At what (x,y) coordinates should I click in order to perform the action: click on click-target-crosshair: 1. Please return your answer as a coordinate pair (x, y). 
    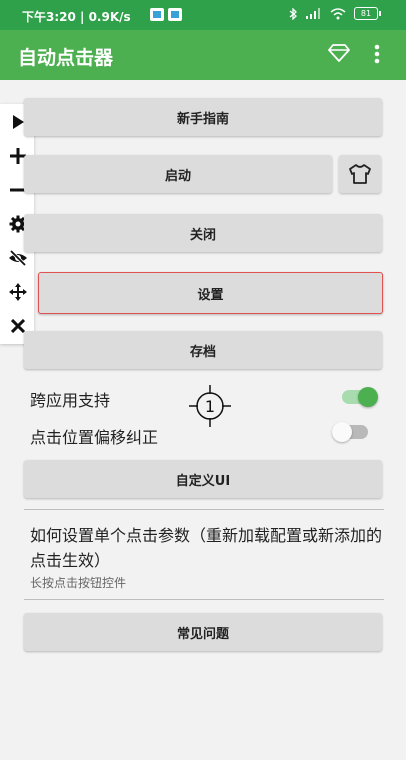
    Looking at the image, I should click on (210, 406).